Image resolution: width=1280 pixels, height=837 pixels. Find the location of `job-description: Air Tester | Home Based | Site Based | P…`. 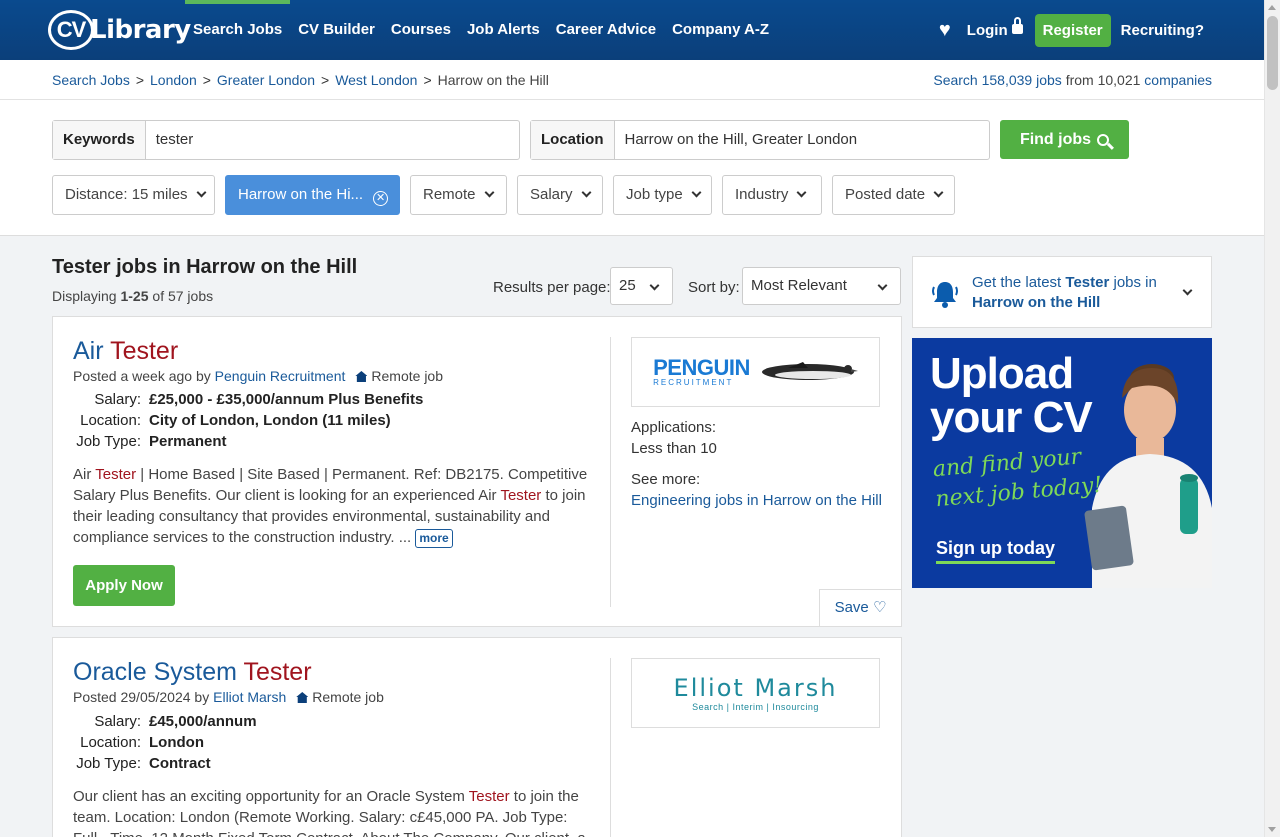

job-description: Air Tester | Home Based | Site Based | P… is located at coordinates (333, 506).